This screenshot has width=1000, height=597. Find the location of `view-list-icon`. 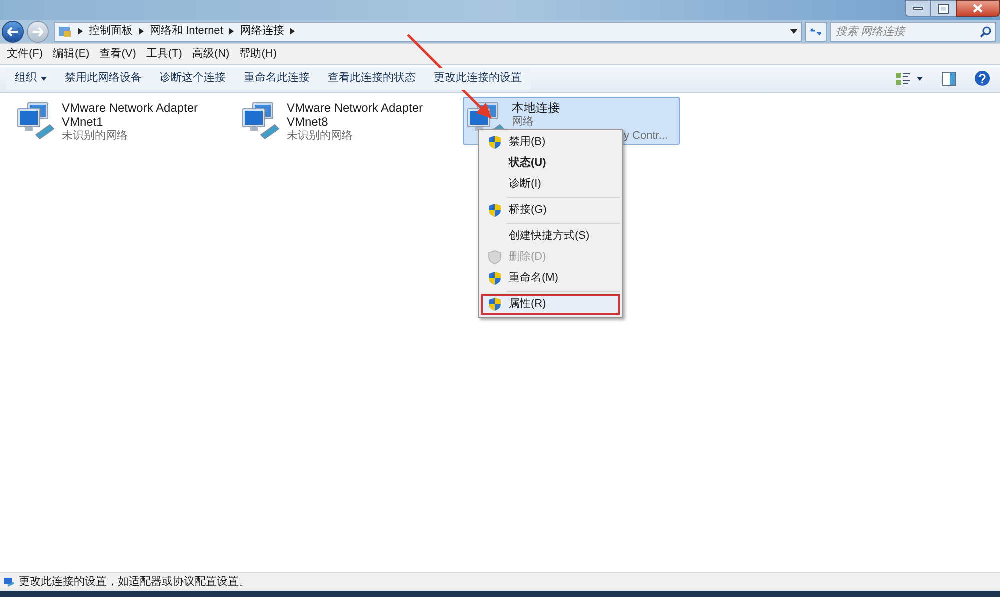

view-list-icon is located at coordinates (903, 79).